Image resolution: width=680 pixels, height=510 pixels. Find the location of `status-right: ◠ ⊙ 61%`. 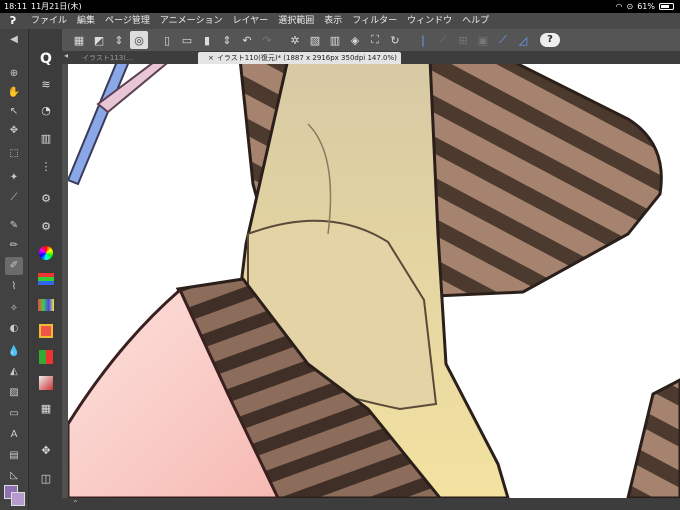

status-right: ◠ ⊙ 61% is located at coordinates (645, 6).